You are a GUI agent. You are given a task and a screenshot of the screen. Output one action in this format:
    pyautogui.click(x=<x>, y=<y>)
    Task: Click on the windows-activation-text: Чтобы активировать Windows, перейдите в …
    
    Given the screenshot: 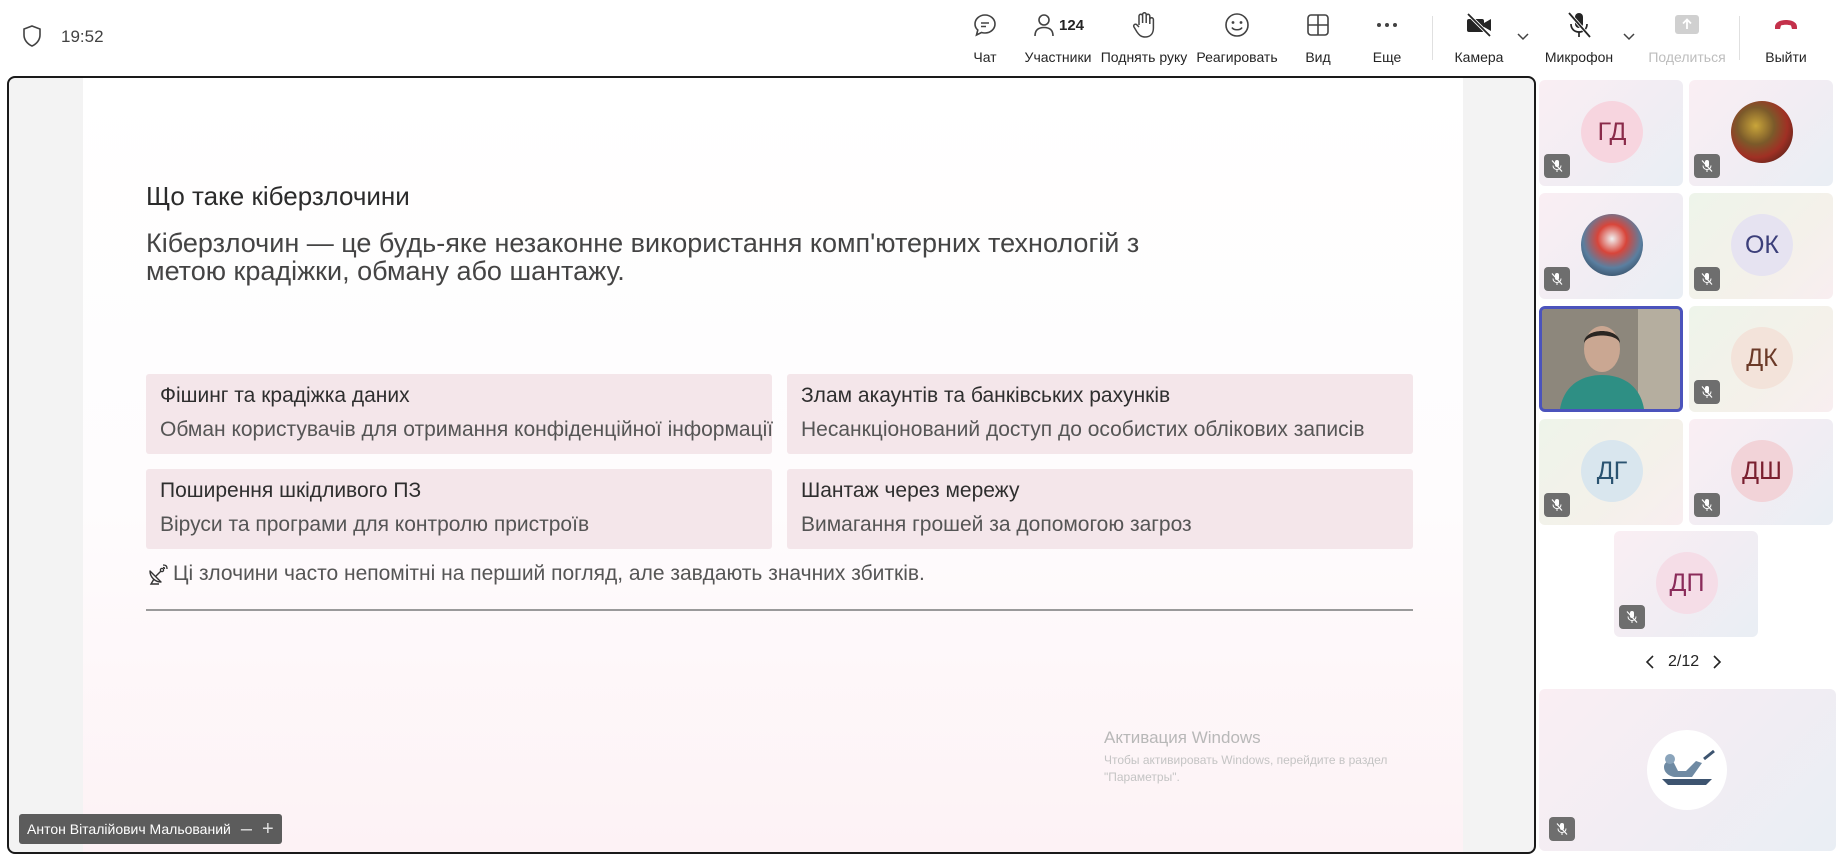 What is the action you would take?
    pyautogui.click(x=1246, y=768)
    